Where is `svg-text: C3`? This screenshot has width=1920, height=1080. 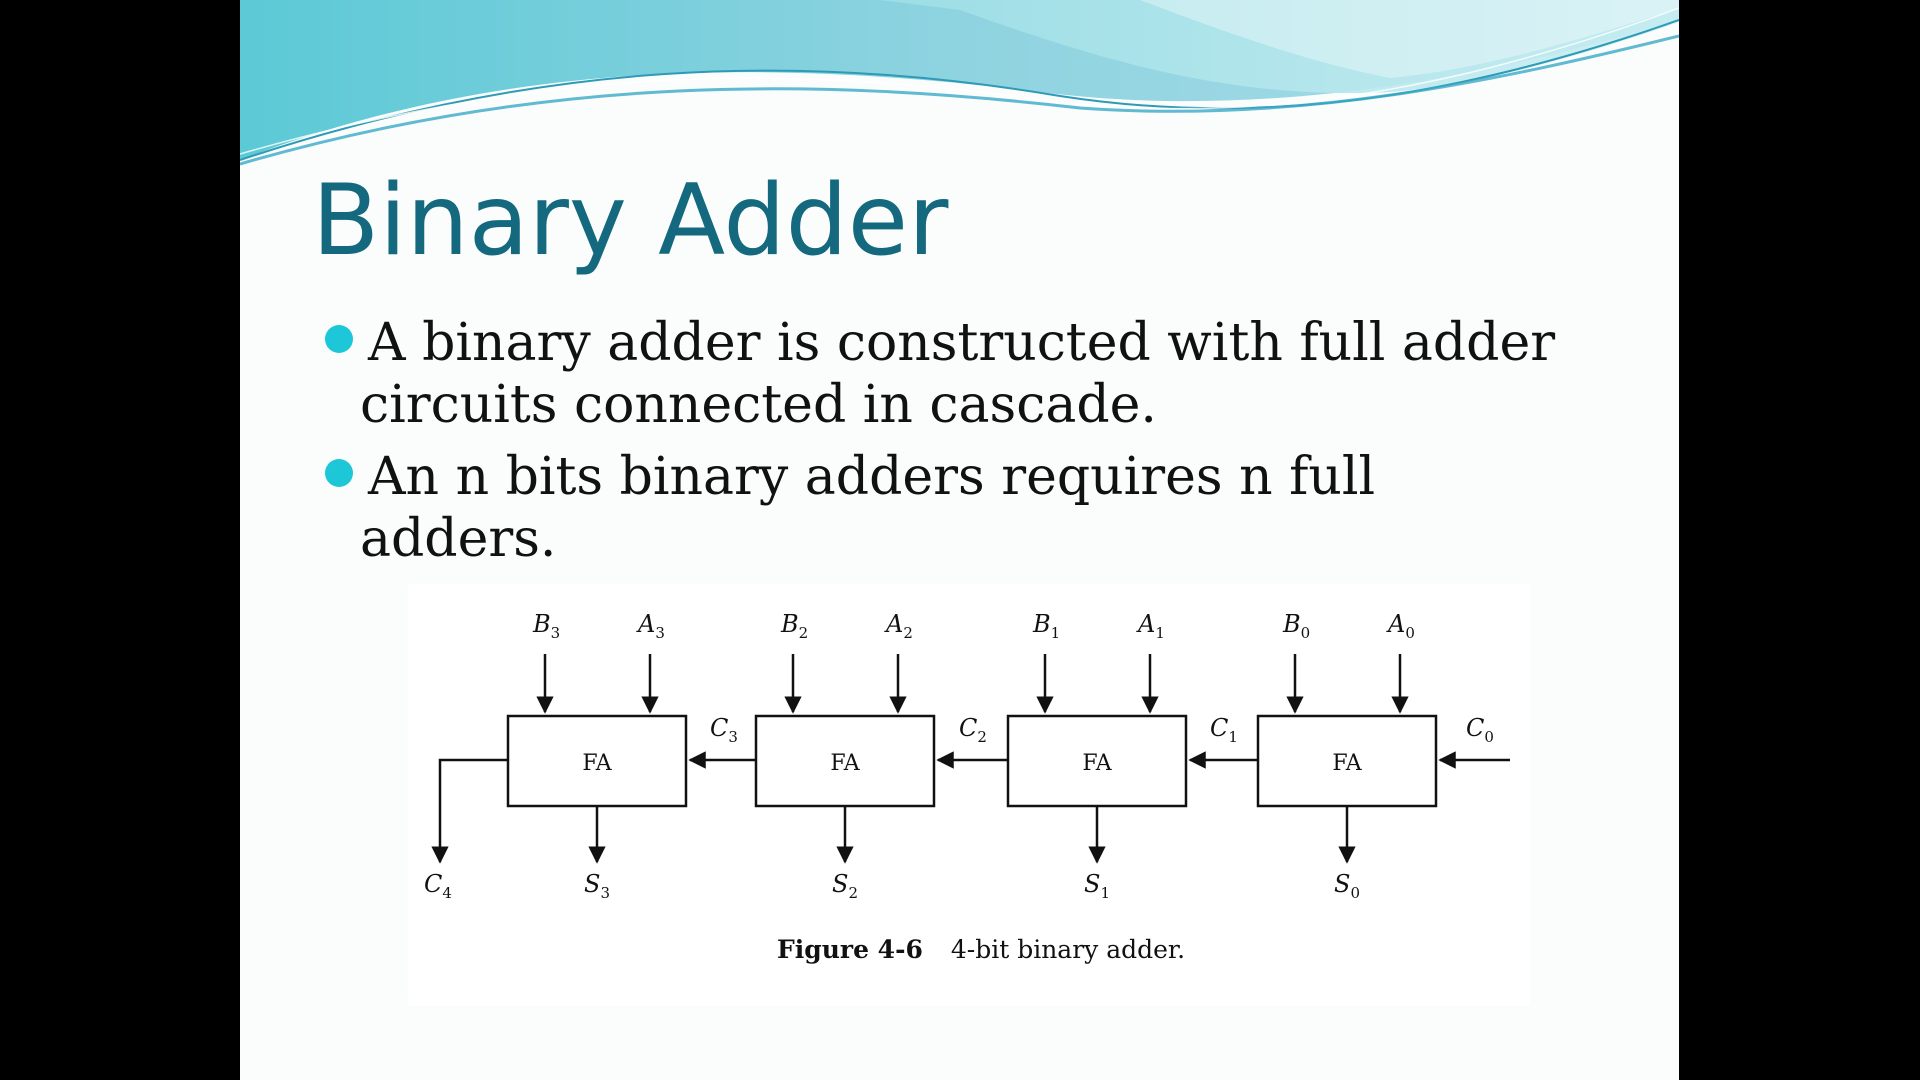 svg-text: C3 is located at coordinates (724, 730).